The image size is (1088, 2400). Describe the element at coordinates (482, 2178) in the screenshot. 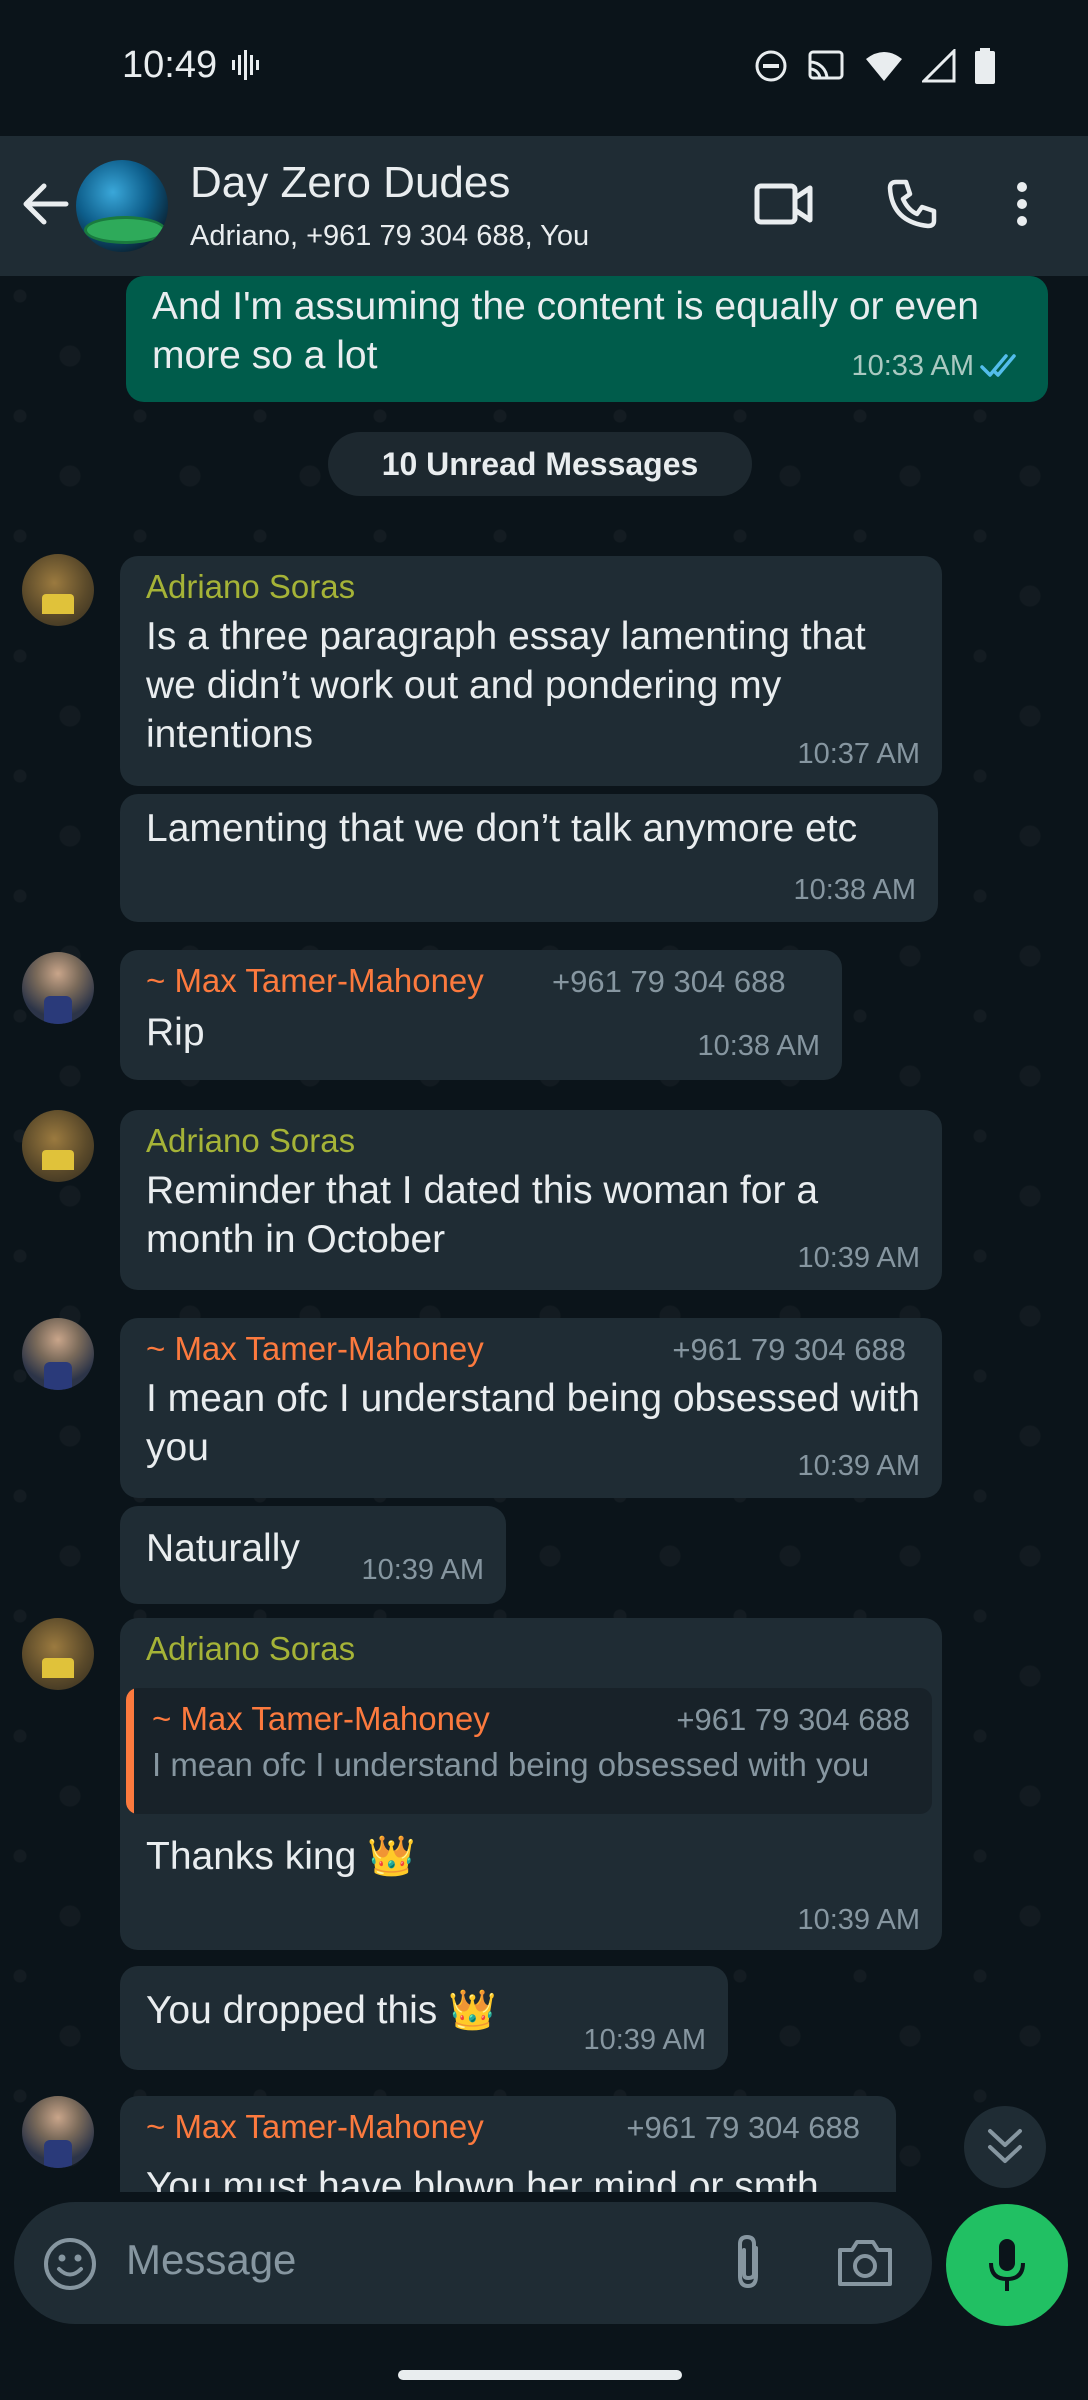

I see `message-text: You must have blown her mind or smth` at that location.